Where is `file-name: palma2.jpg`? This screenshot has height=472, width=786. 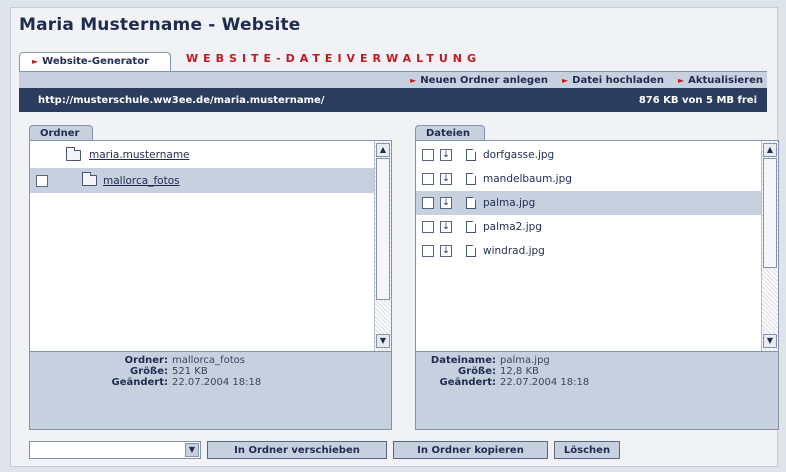
file-name: palma2.jpg is located at coordinates (512, 227).